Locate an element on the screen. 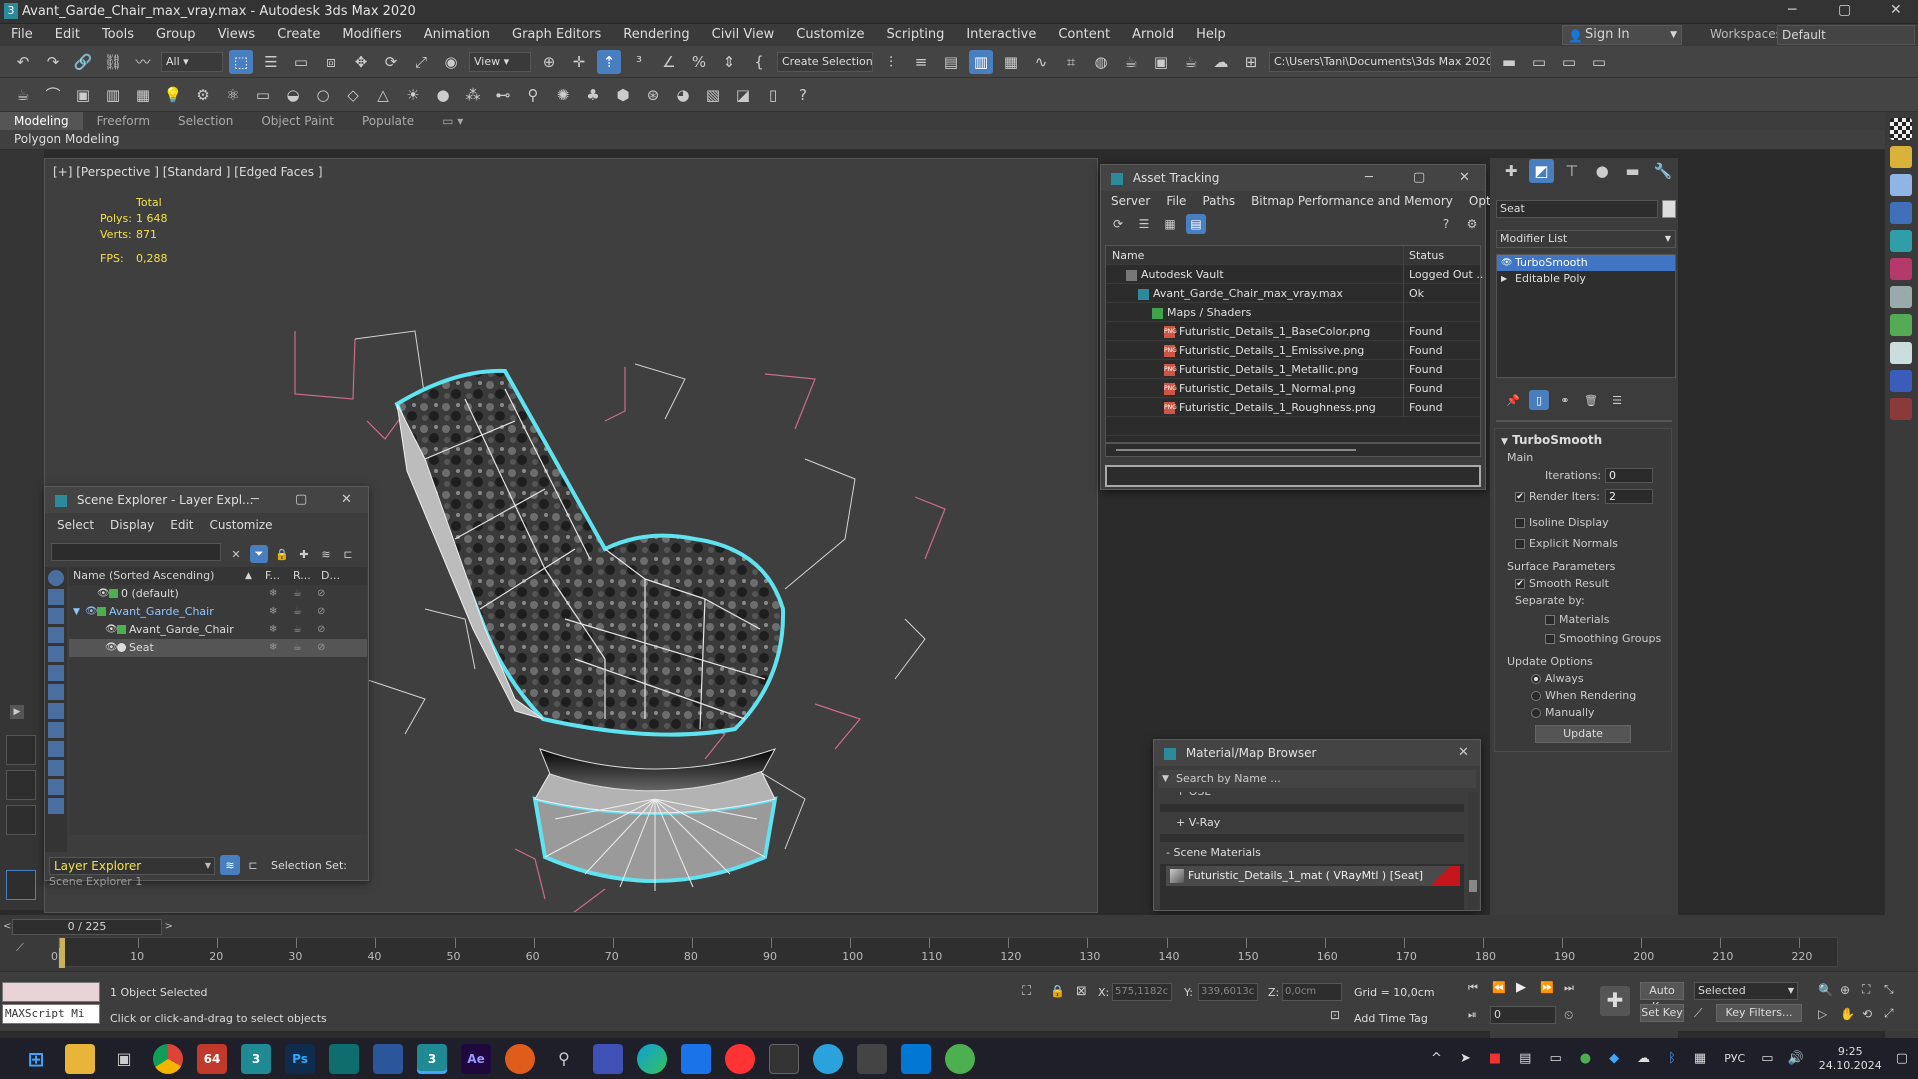 Image resolution: width=1918 pixels, height=1079 pixels. create-tab-icon: ✚ is located at coordinates (1511, 171).